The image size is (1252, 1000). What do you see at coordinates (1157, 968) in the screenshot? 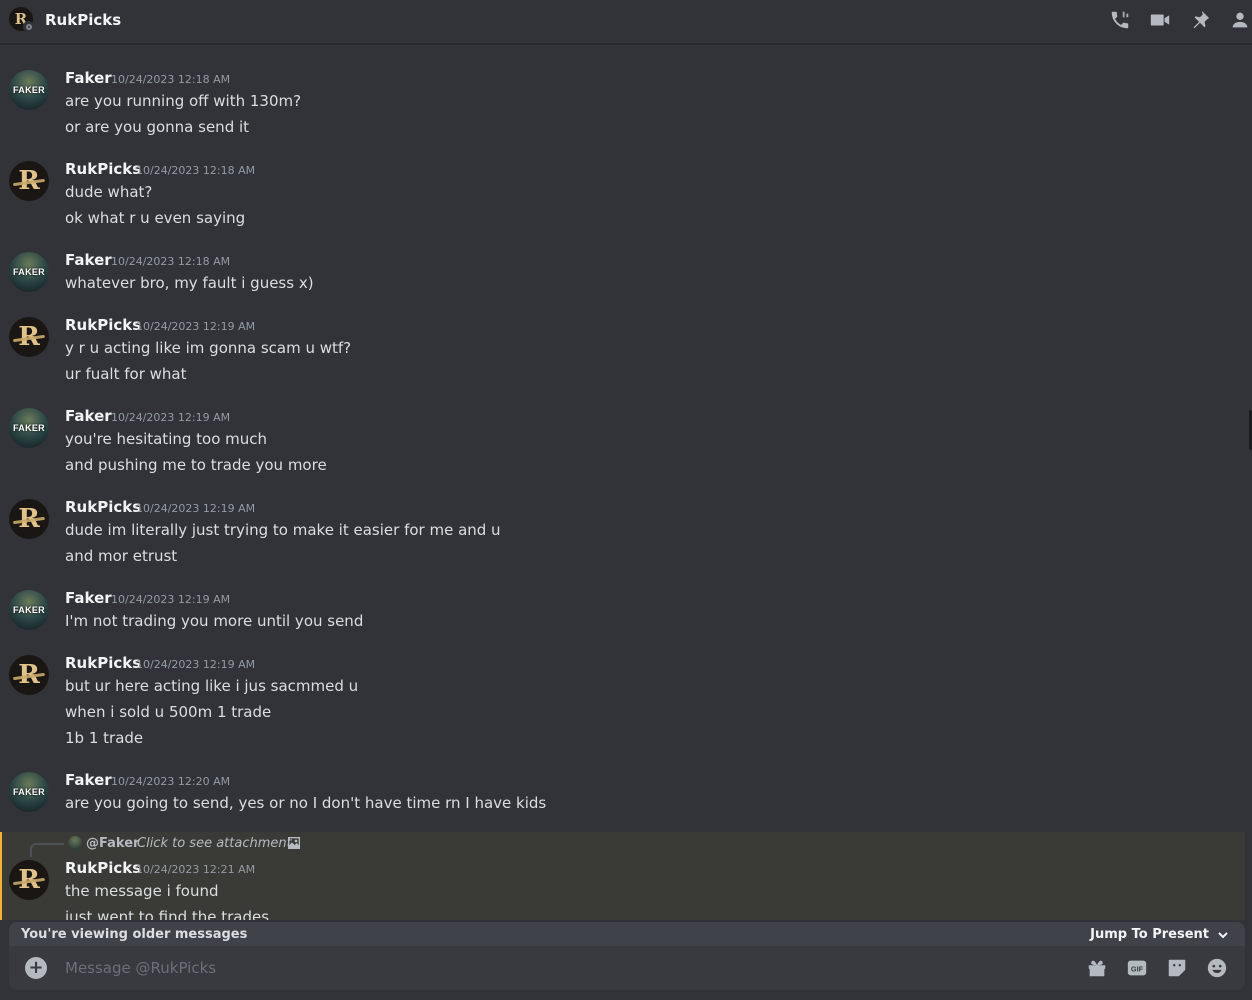
I see `composer-toolbar: GIF` at bounding box center [1157, 968].